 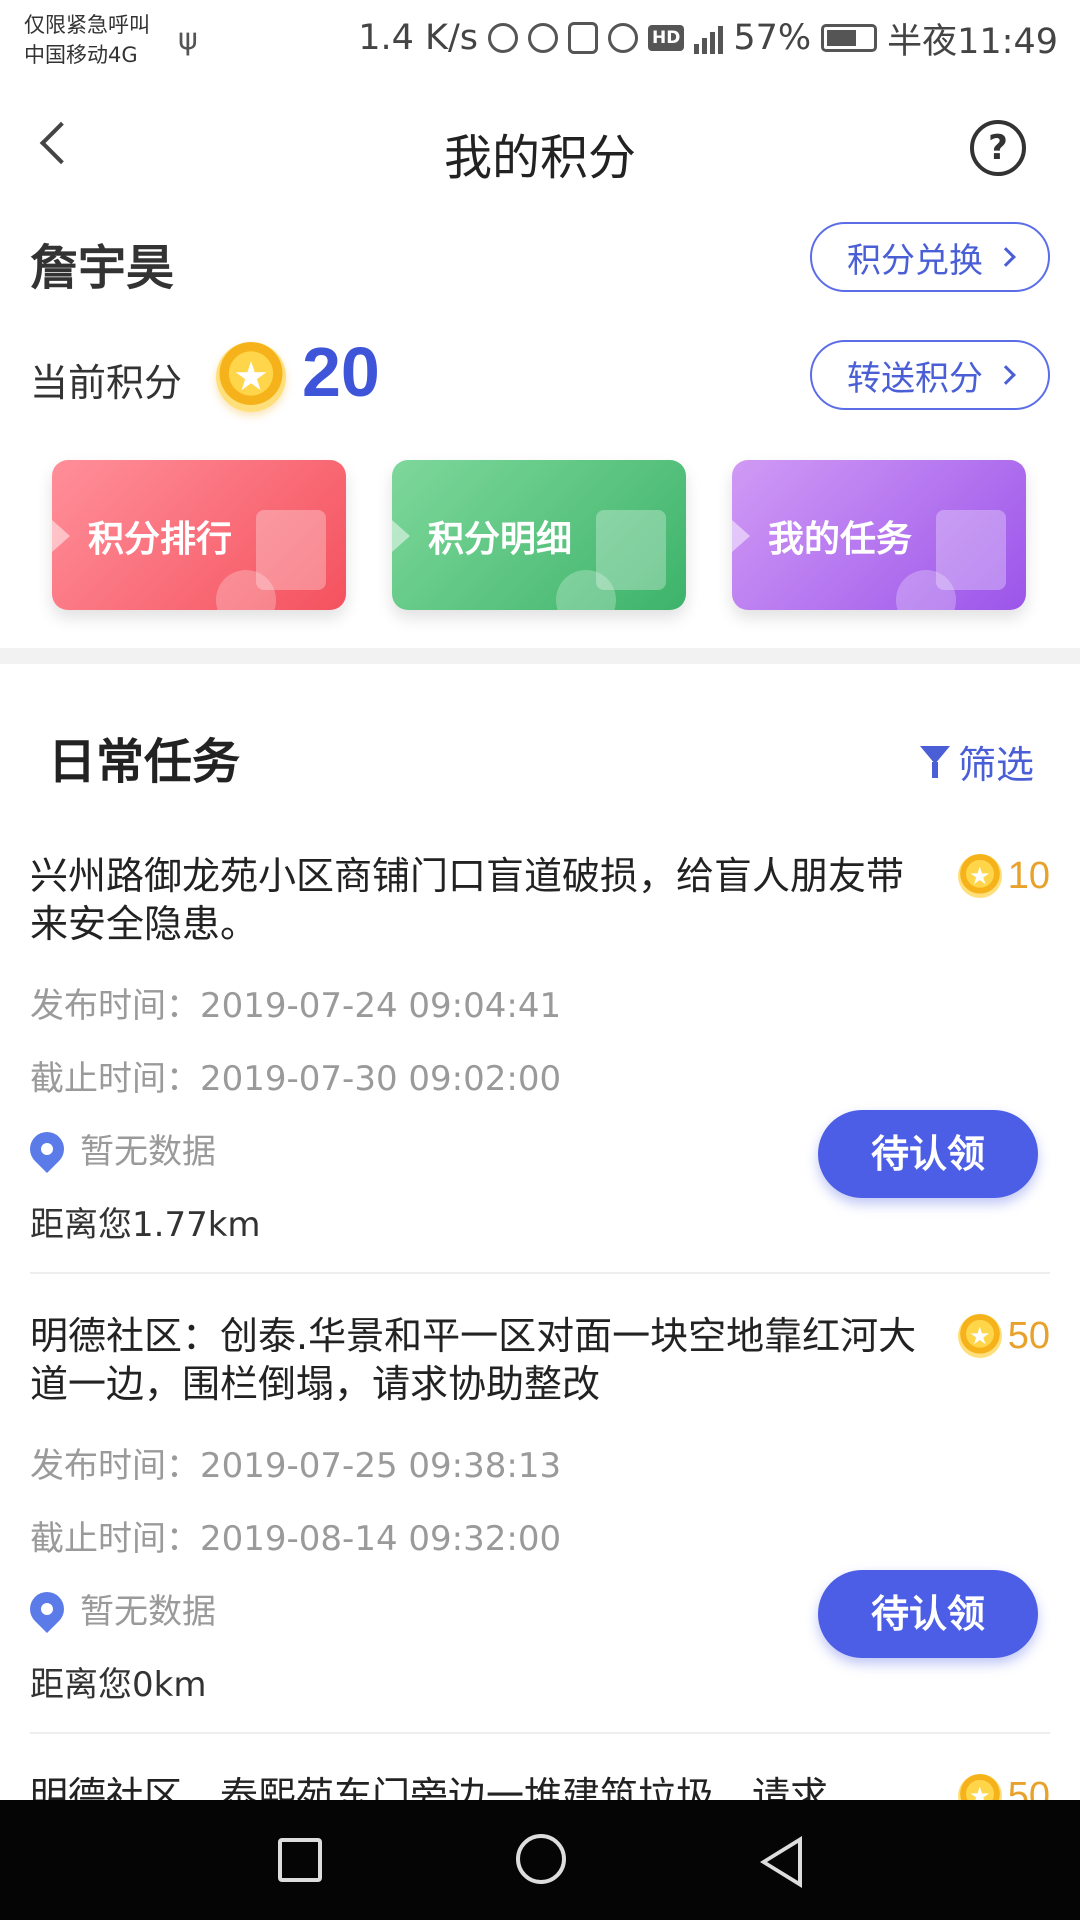 What do you see at coordinates (296, 1539) in the screenshot?
I see `deadline-time: 截止时间：2019-08-14 09:32:00` at bounding box center [296, 1539].